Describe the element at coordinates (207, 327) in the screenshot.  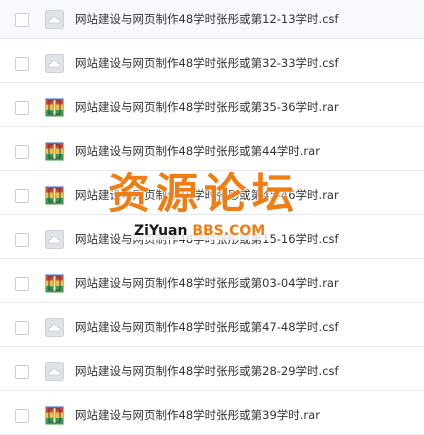
I see `file-name: 网站建设与网页制作48学时张彤或第47-48学时.csf` at that location.